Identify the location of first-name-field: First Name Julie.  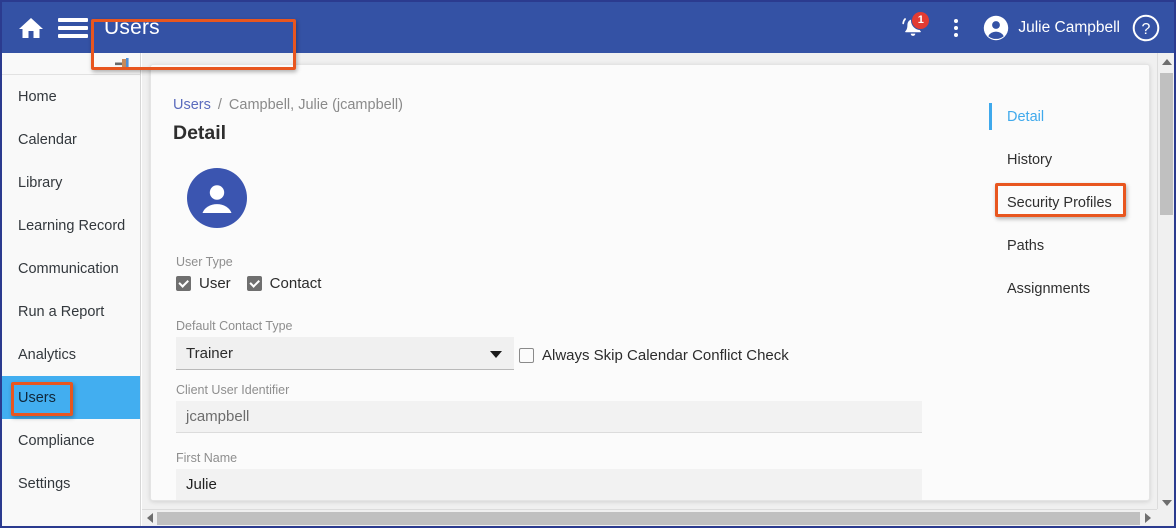
(550, 475).